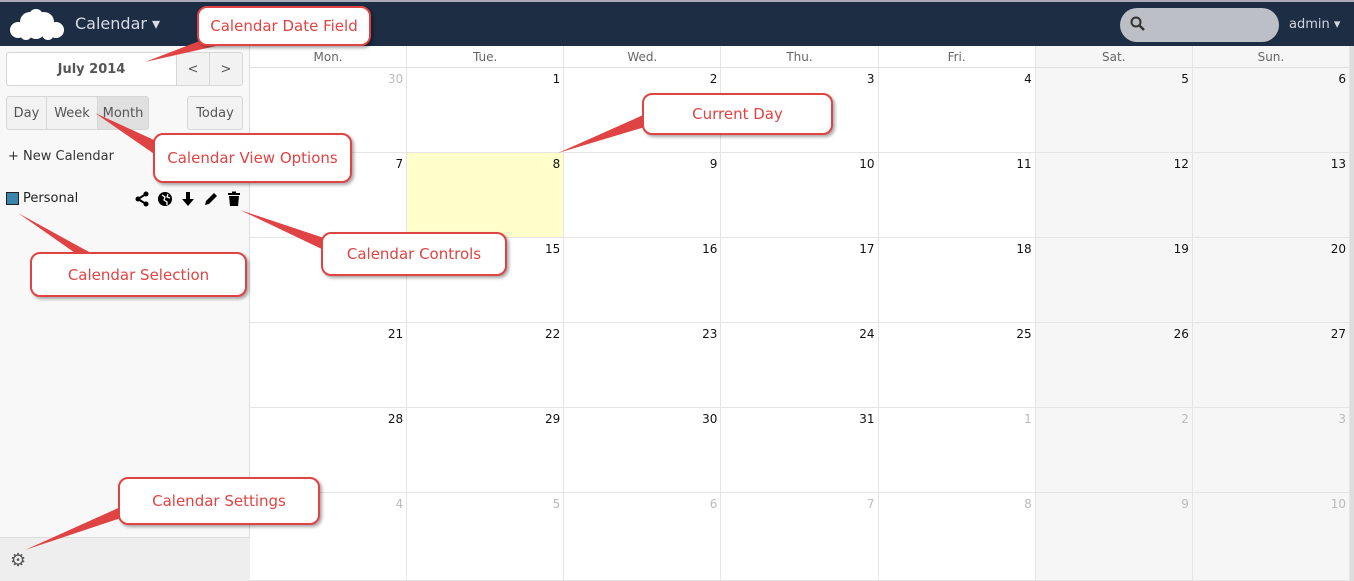  What do you see at coordinates (486, 450) in the screenshot?
I see `day-cell: 29` at bounding box center [486, 450].